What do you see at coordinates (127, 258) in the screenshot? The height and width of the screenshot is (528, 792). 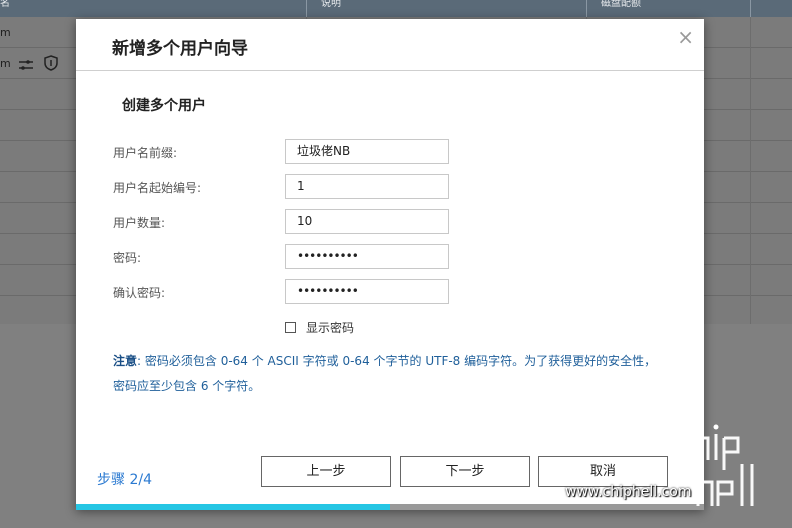 I see `password-label: 密码:` at bounding box center [127, 258].